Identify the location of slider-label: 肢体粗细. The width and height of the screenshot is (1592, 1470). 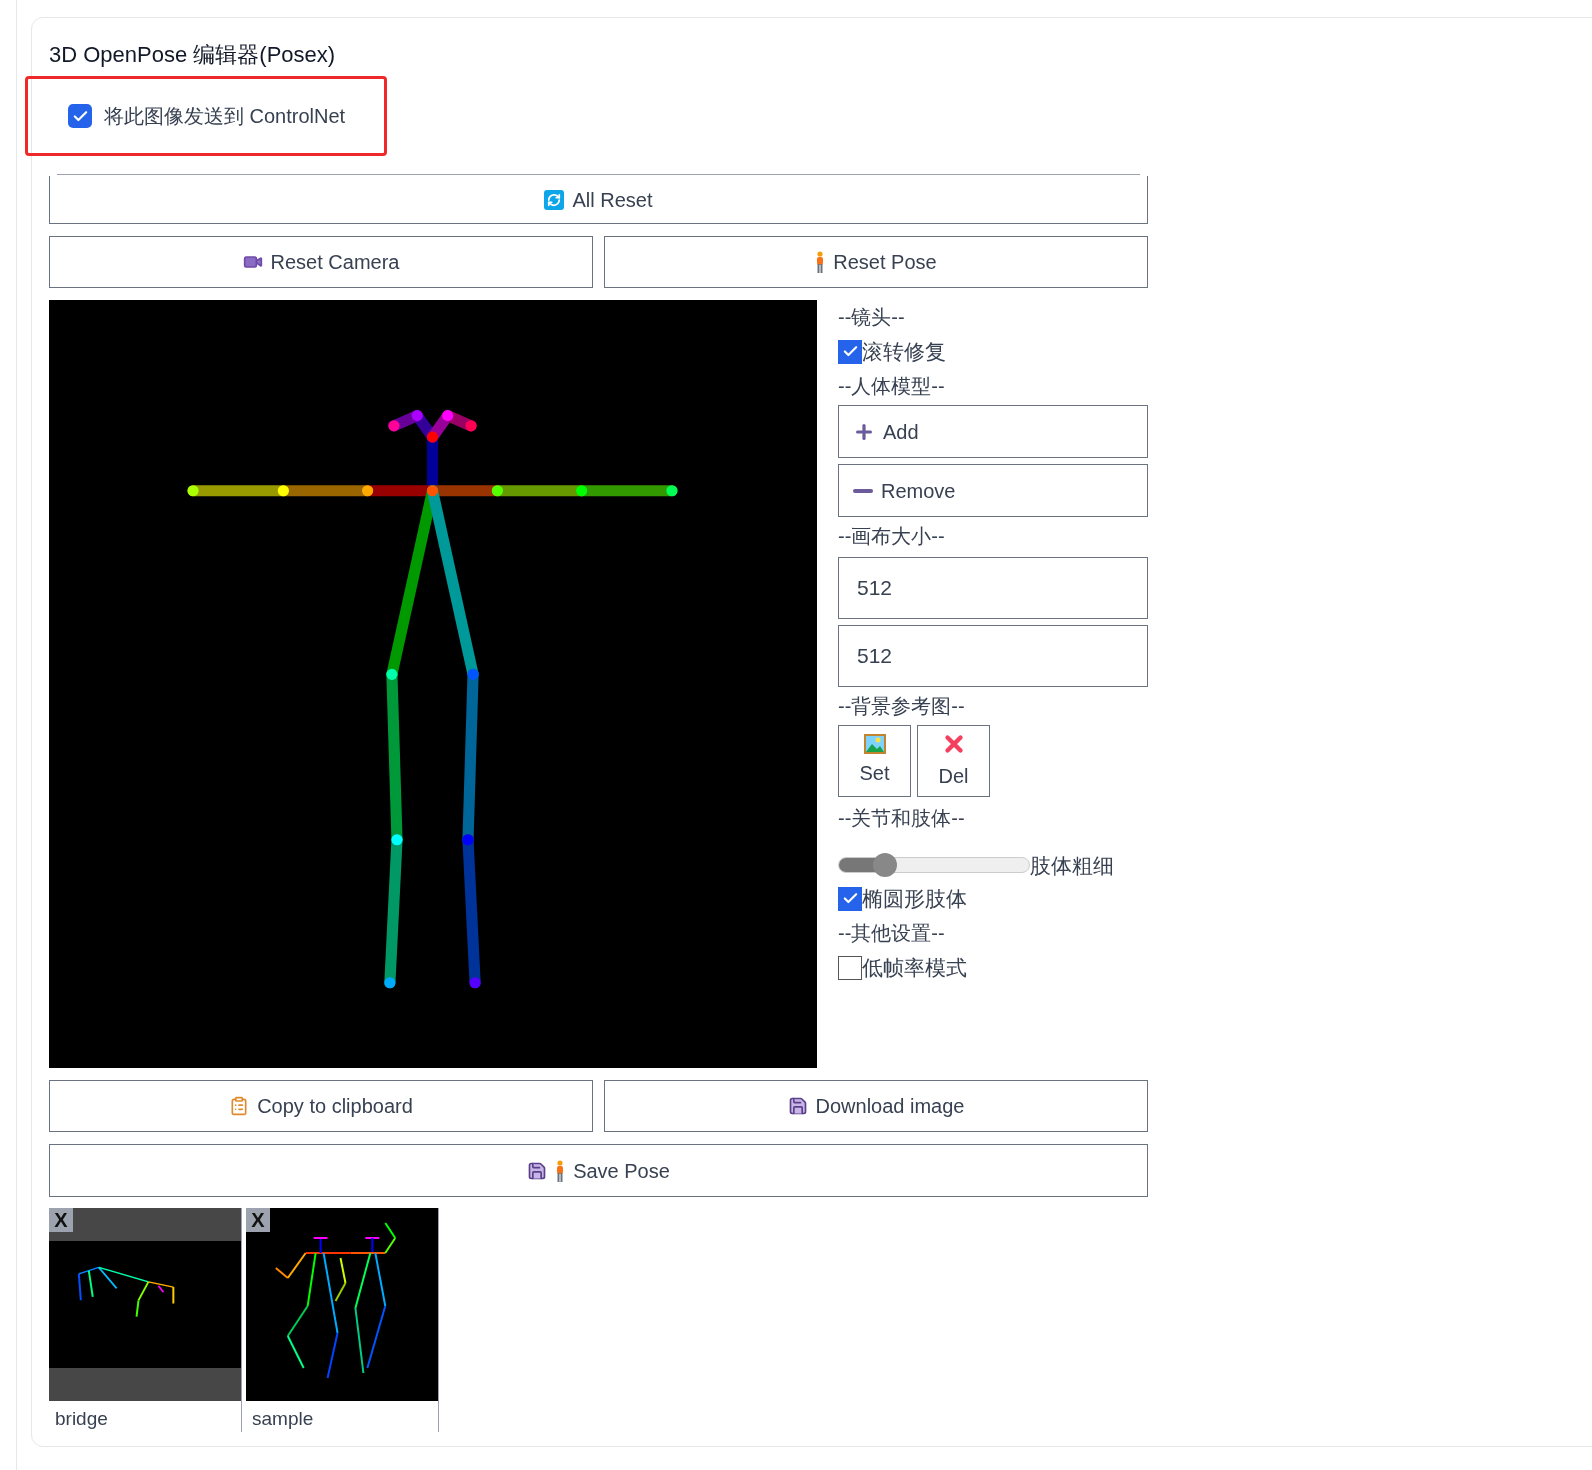
(1072, 865).